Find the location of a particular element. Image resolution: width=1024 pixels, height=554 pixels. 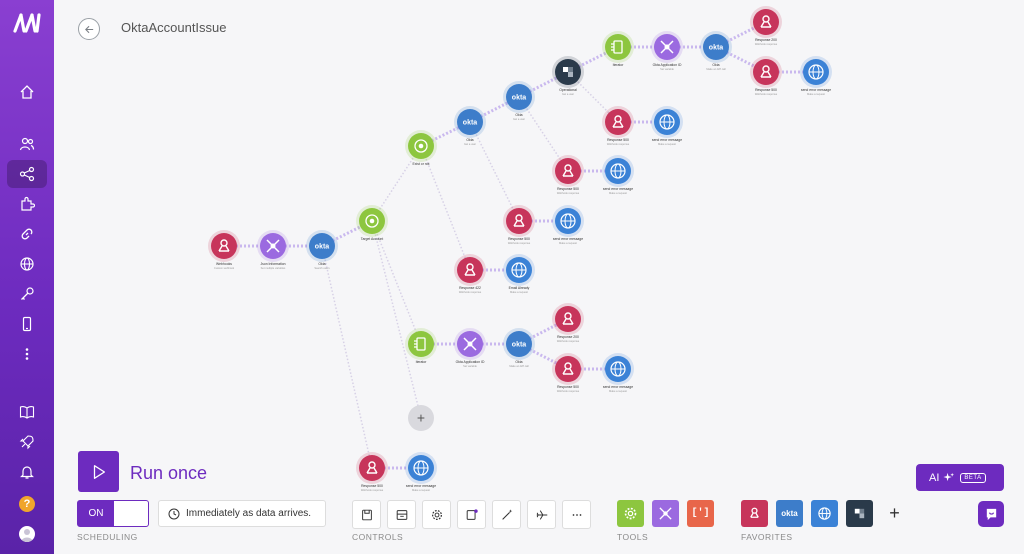

notes-button is located at coordinates (471, 514).